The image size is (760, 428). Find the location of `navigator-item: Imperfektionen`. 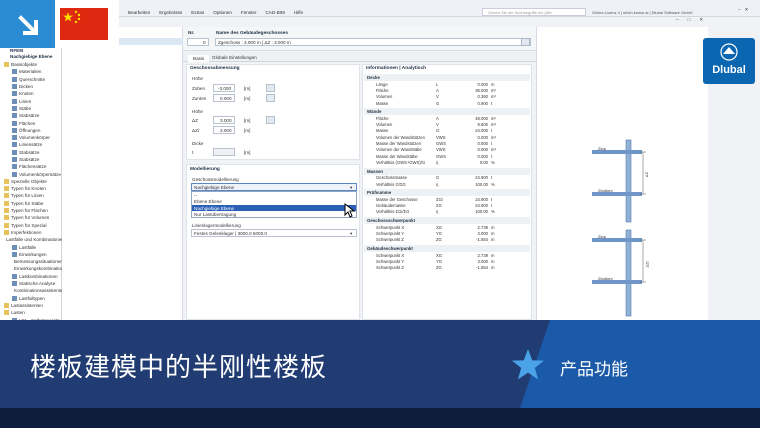

navigator-item: Imperfektionen is located at coordinates (33, 232).